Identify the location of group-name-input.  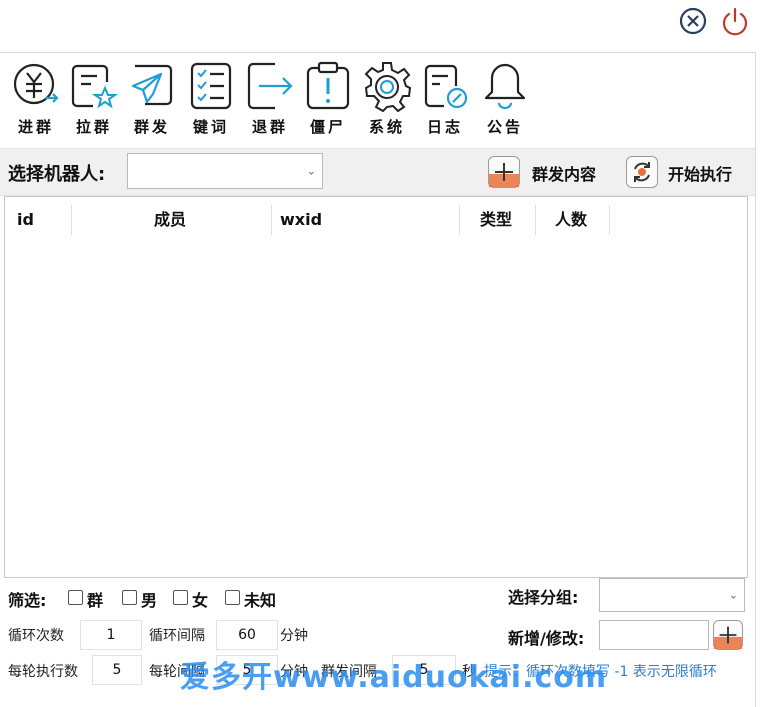
(654, 635).